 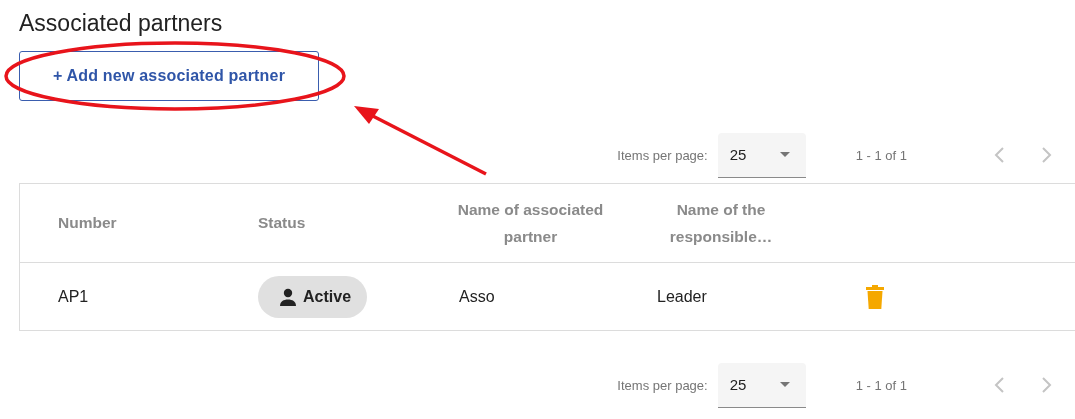 What do you see at coordinates (87, 222) in the screenshot?
I see `column-header: Number` at bounding box center [87, 222].